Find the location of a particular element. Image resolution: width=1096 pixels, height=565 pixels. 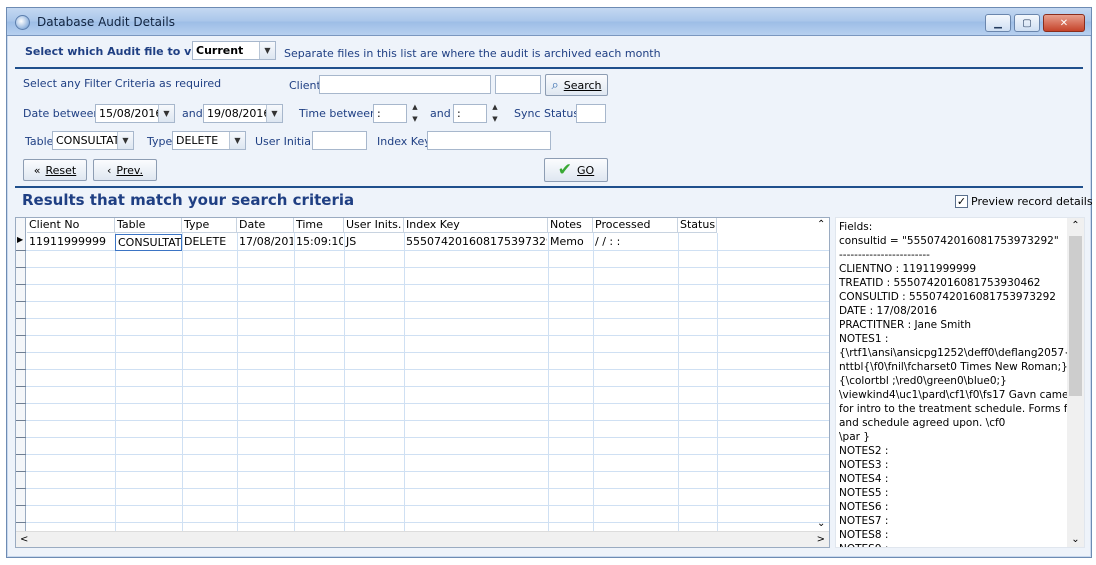

scroll-thumb is located at coordinates (1075, 316).